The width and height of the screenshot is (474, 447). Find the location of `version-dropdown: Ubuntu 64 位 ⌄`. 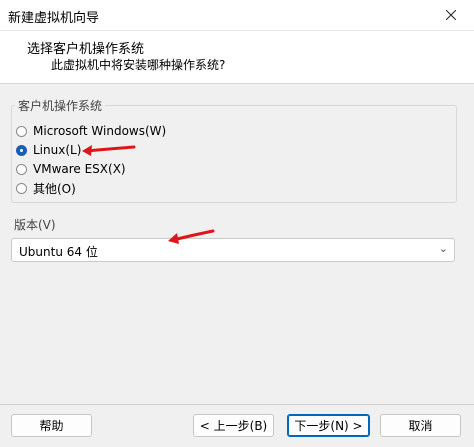

version-dropdown: Ubuntu 64 位 ⌄ is located at coordinates (233, 250).